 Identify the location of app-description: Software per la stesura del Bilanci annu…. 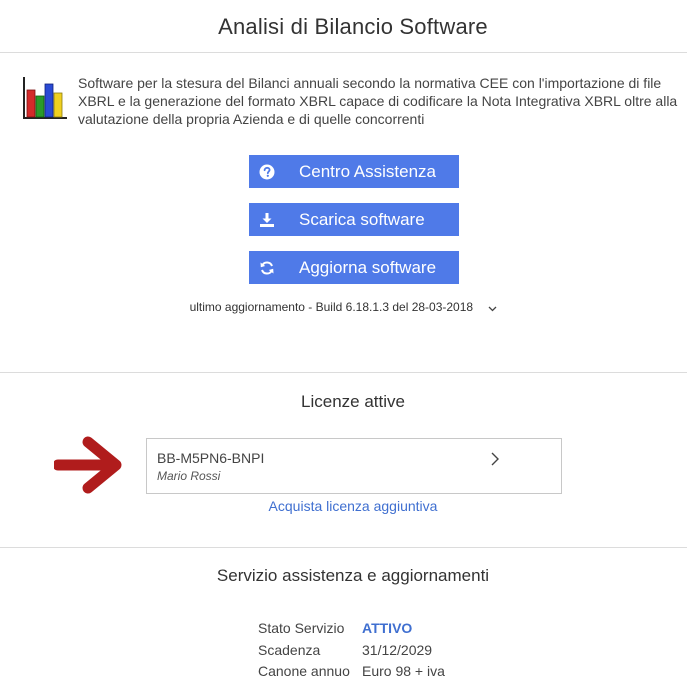
(378, 101).